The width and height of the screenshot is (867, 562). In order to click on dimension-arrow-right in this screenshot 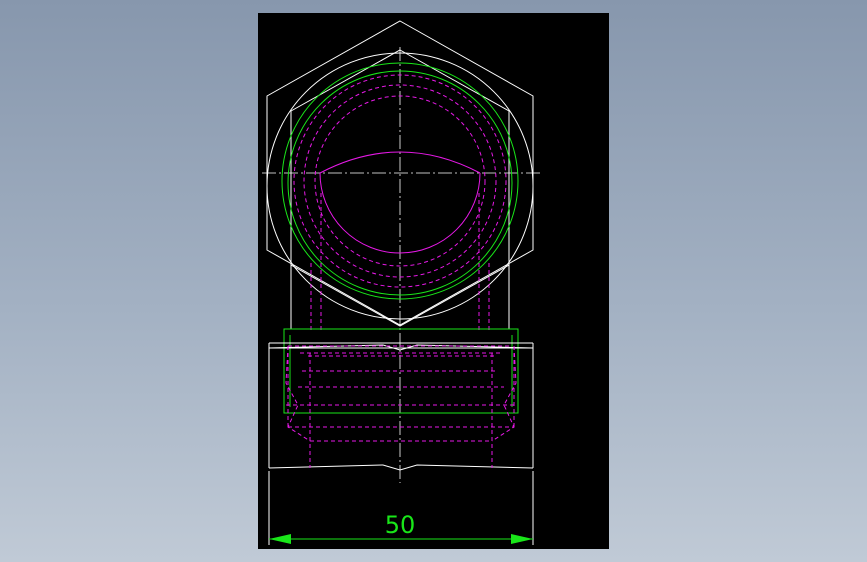, I will do `click(522, 539)`.